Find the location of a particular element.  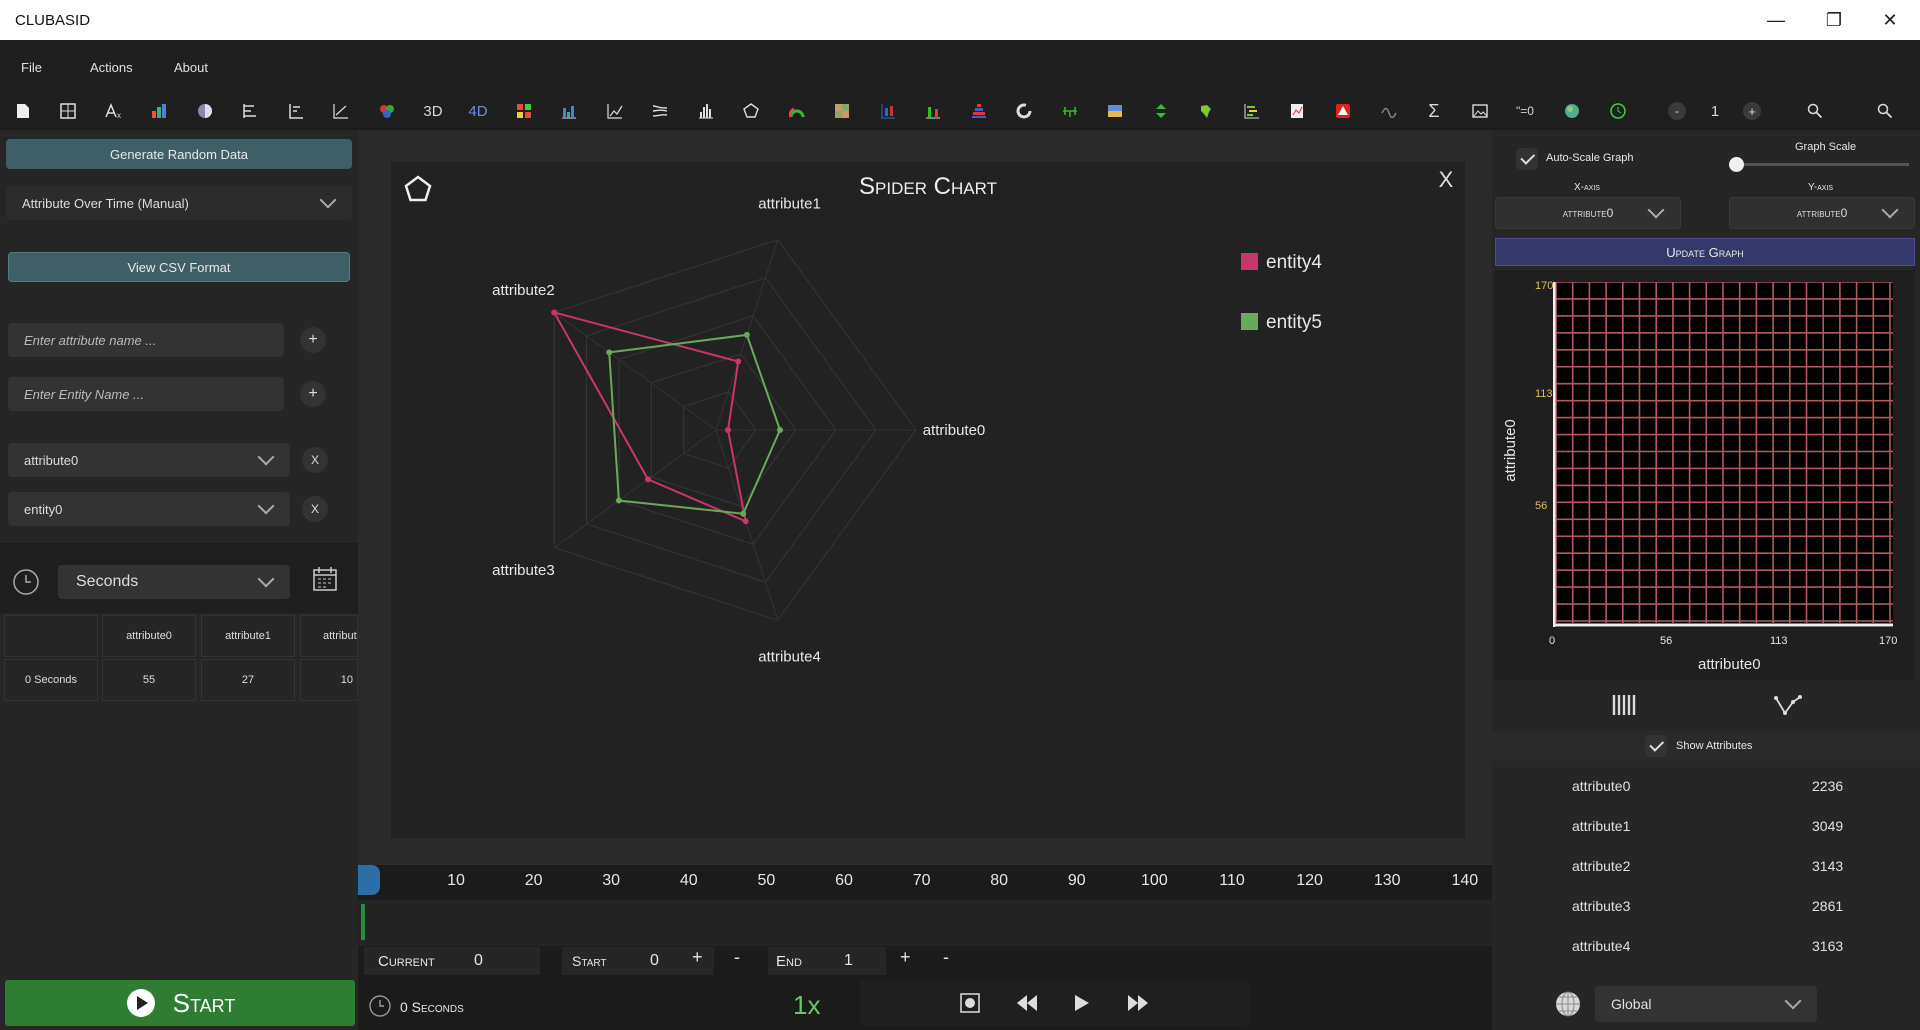

spider-chart-icon is located at coordinates (751, 111).